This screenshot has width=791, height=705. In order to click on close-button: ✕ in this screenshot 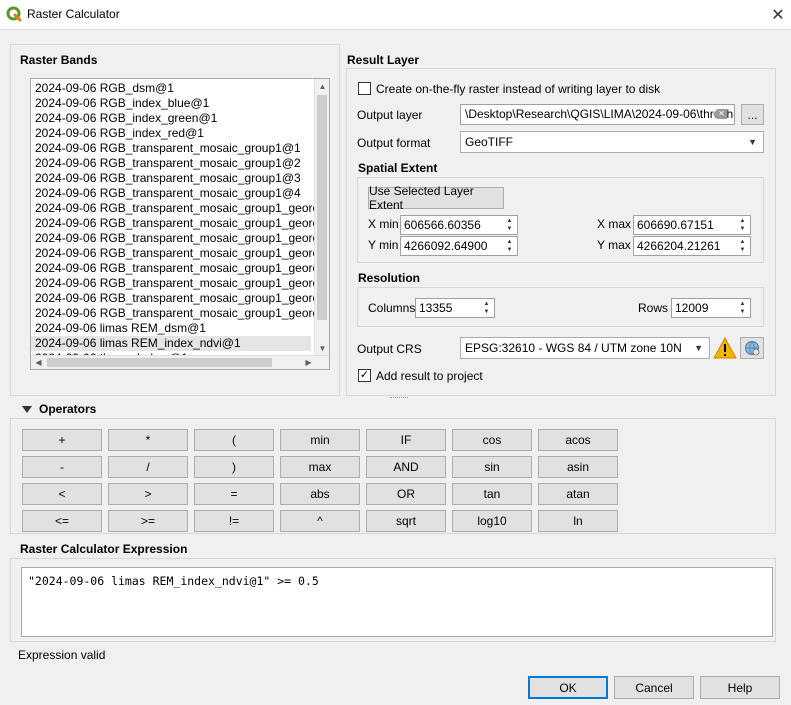, I will do `click(778, 15)`.